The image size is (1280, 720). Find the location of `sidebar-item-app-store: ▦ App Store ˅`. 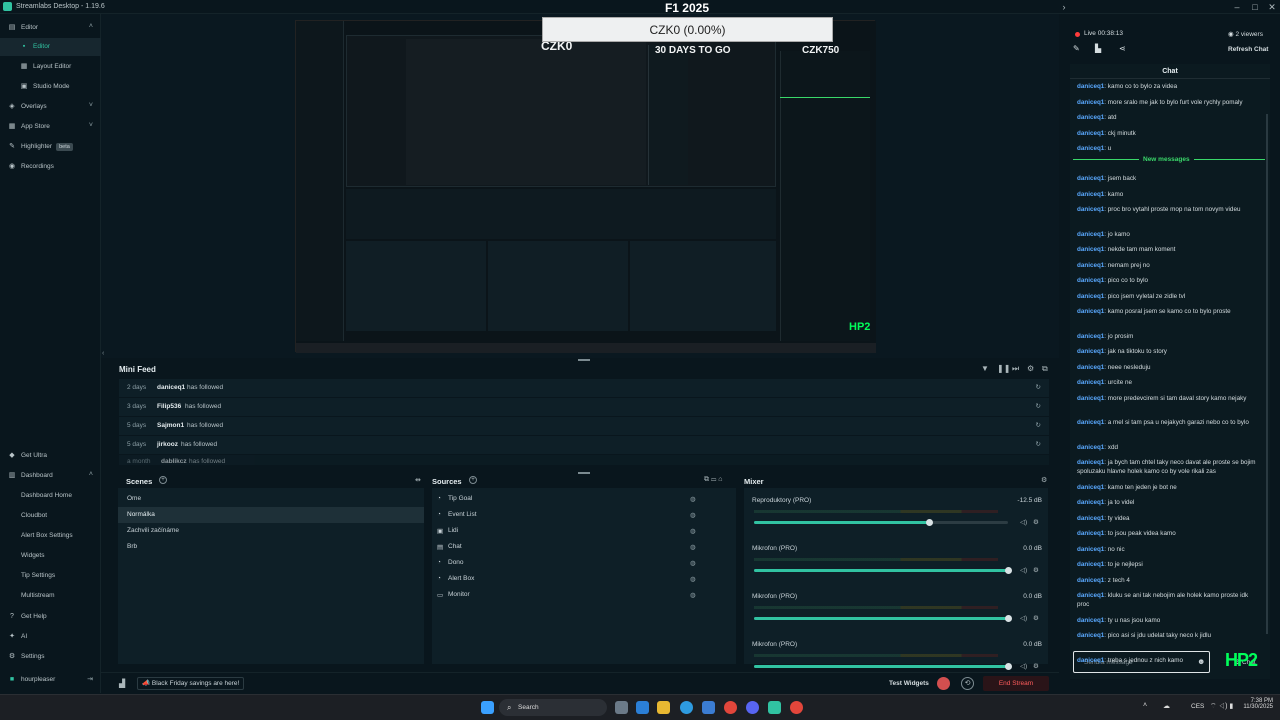

sidebar-item-app-store: ▦ App Store ˅ is located at coordinates (50, 127).